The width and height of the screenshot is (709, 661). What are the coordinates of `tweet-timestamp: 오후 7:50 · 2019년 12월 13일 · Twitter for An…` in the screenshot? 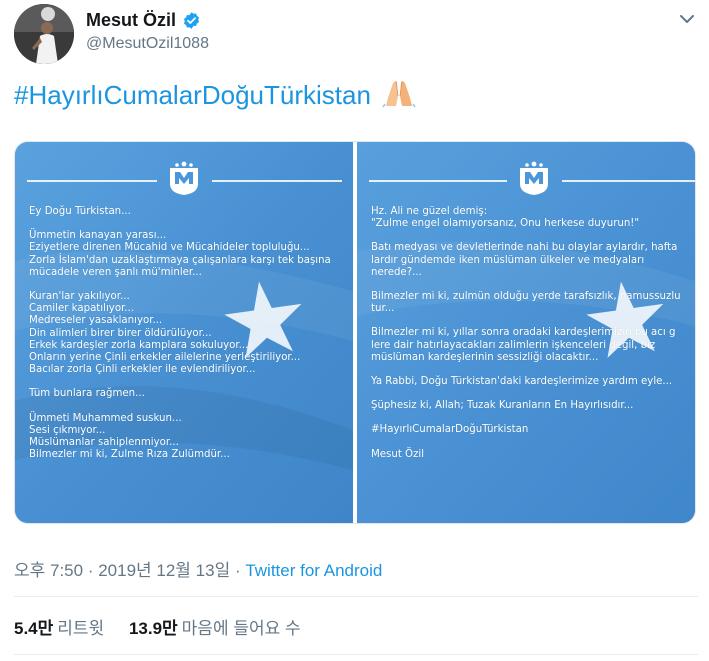 It's located at (198, 568).